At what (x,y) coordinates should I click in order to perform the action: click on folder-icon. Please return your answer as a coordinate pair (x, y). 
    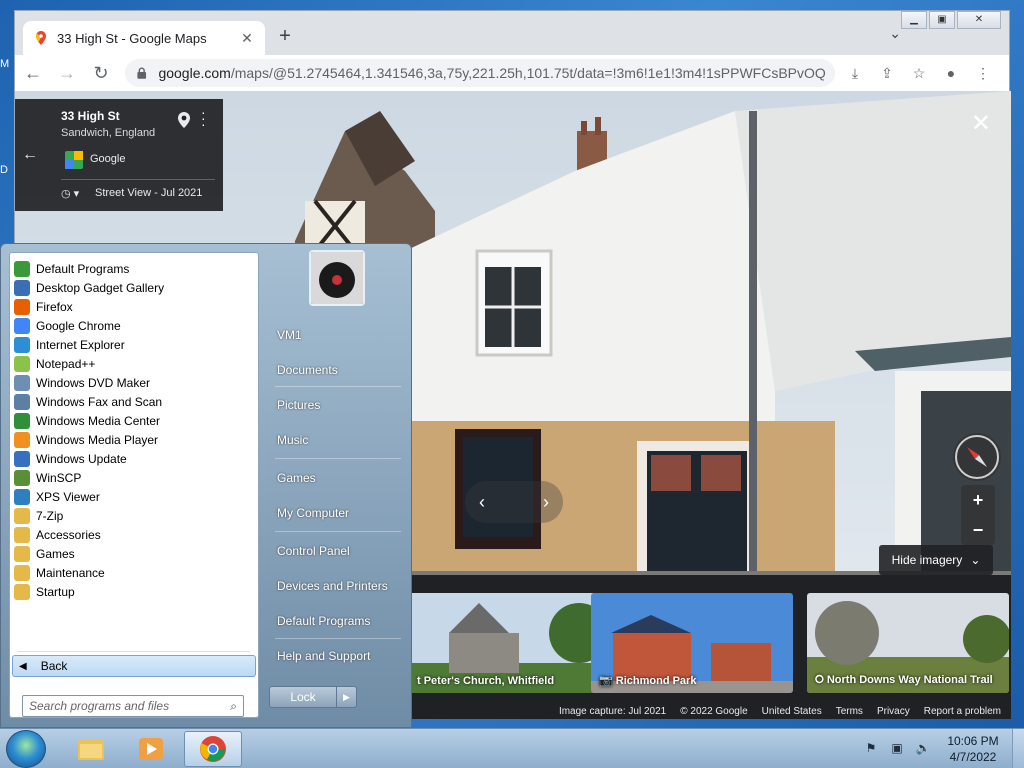
    Looking at the image, I should click on (91, 750).